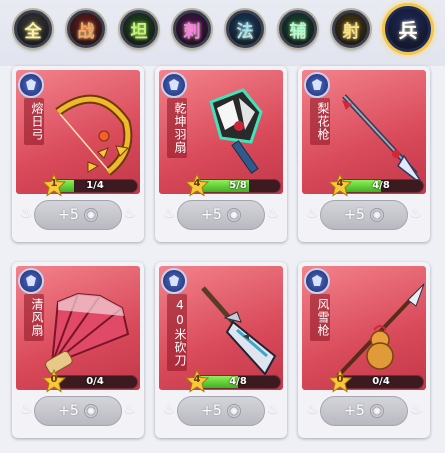 Image resolution: width=445 pixels, height=453 pixels. Describe the element at coordinates (34, 121) in the screenshot. I see `item-name: 熔日弓` at that location.